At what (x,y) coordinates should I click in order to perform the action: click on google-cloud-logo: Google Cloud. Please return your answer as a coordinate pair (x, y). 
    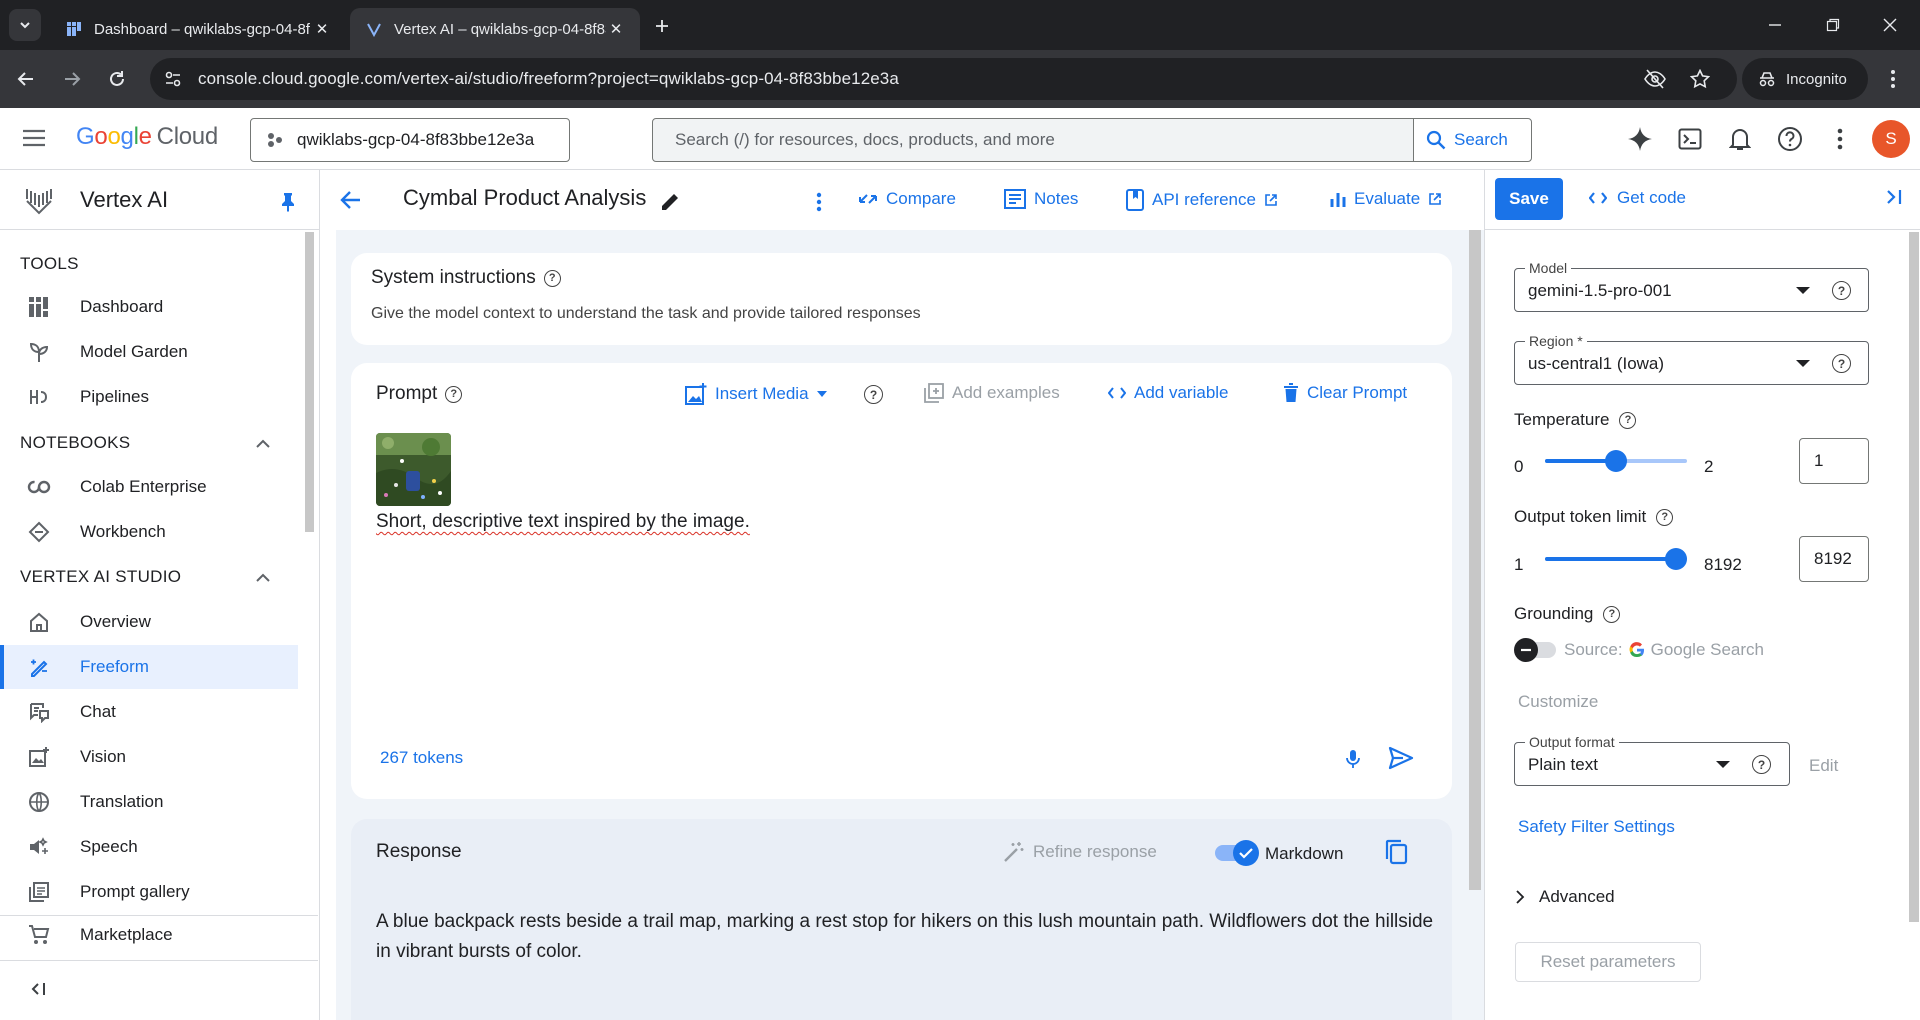
    Looking at the image, I should click on (147, 137).